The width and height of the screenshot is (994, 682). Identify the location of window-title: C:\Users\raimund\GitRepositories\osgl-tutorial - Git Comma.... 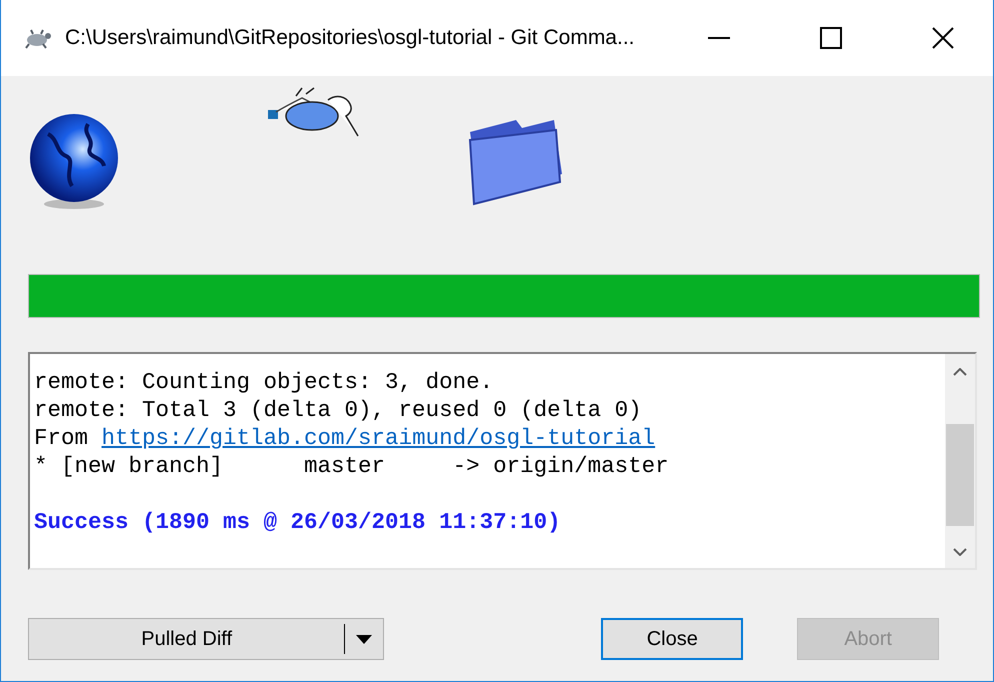
(350, 38).